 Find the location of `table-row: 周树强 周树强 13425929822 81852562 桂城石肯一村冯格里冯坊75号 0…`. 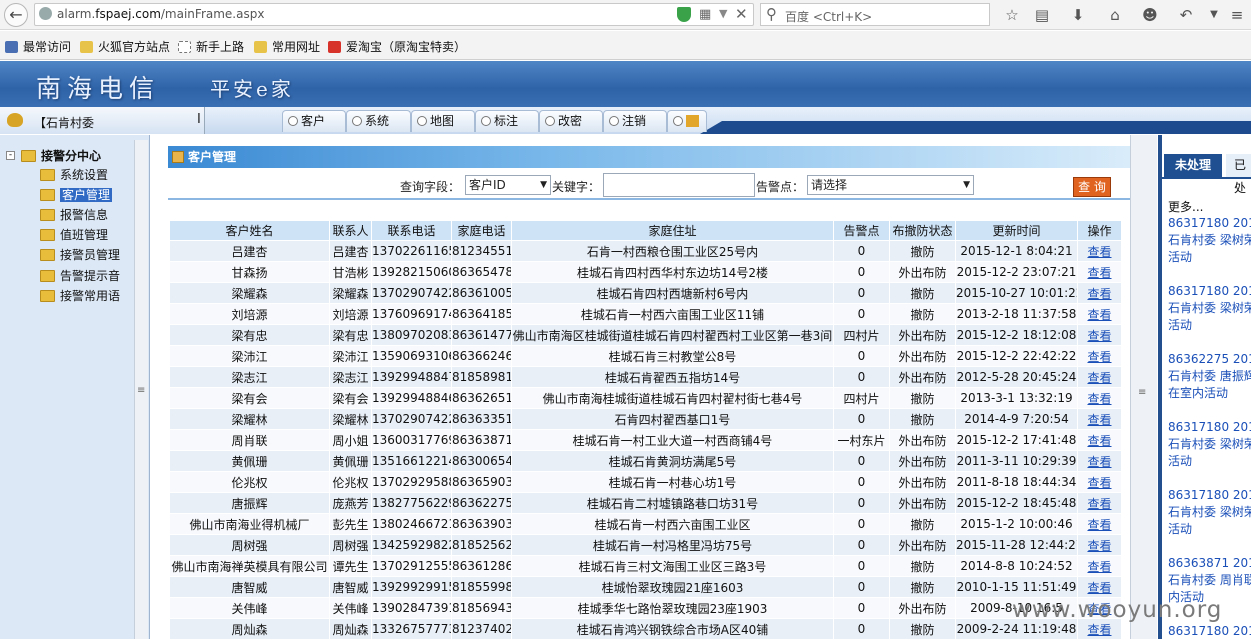

table-row: 周树强 周树强 13425929822 81852562 桂城石肯一村冯格里冯坊75号 0… is located at coordinates (645, 545).